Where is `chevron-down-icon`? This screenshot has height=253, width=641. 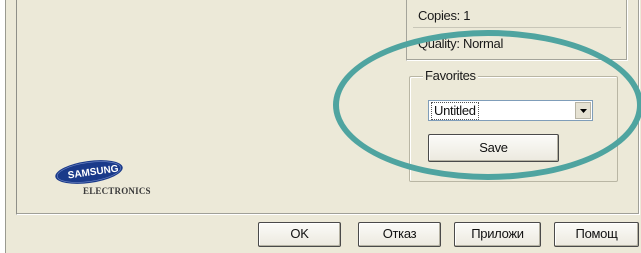
chevron-down-icon is located at coordinates (583, 111).